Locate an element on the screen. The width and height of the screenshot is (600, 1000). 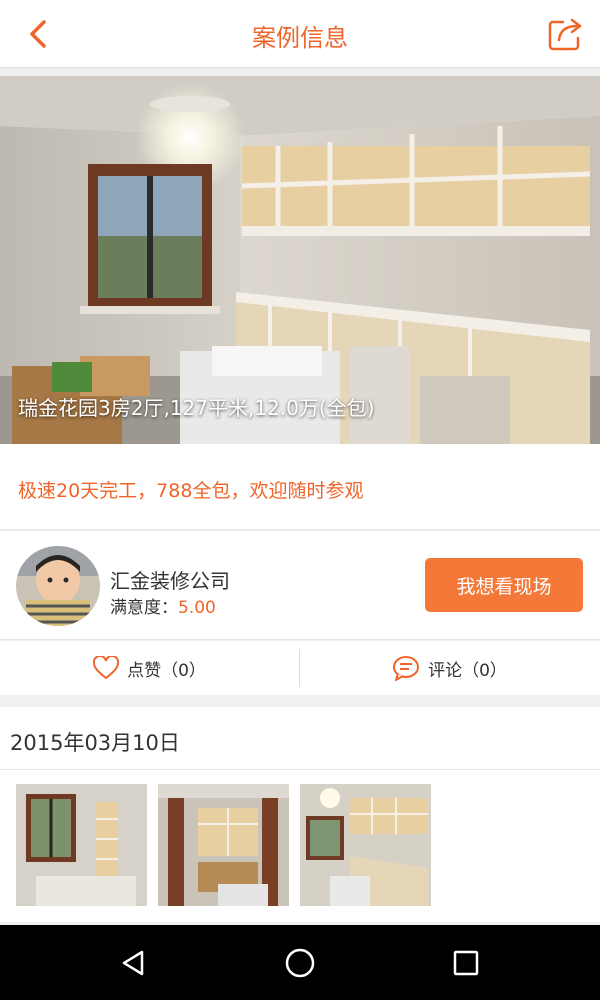
recents-square-icon is located at coordinates (466, 962).